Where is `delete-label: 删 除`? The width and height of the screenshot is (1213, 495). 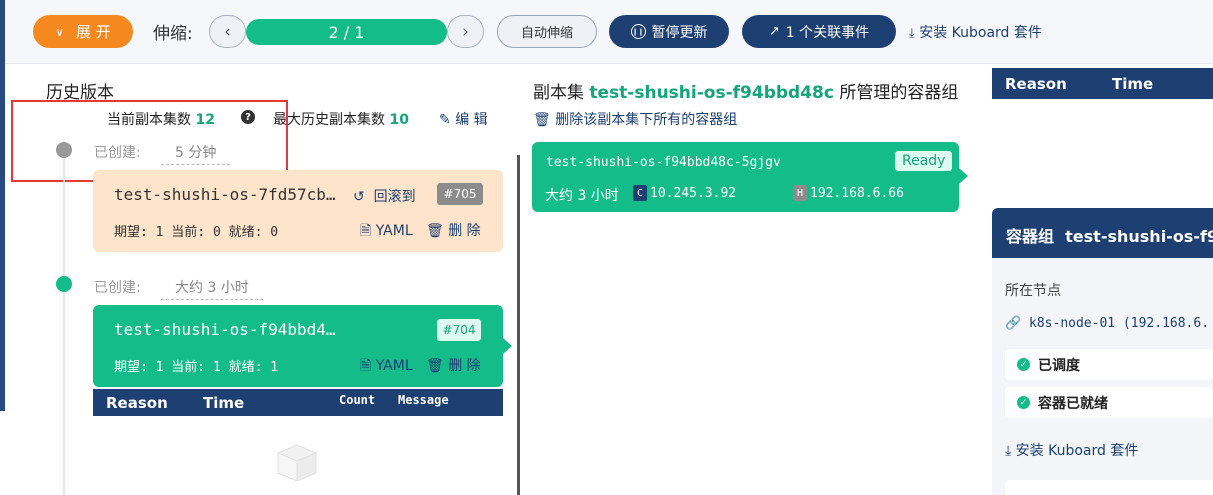 delete-label: 删 除 is located at coordinates (464, 231).